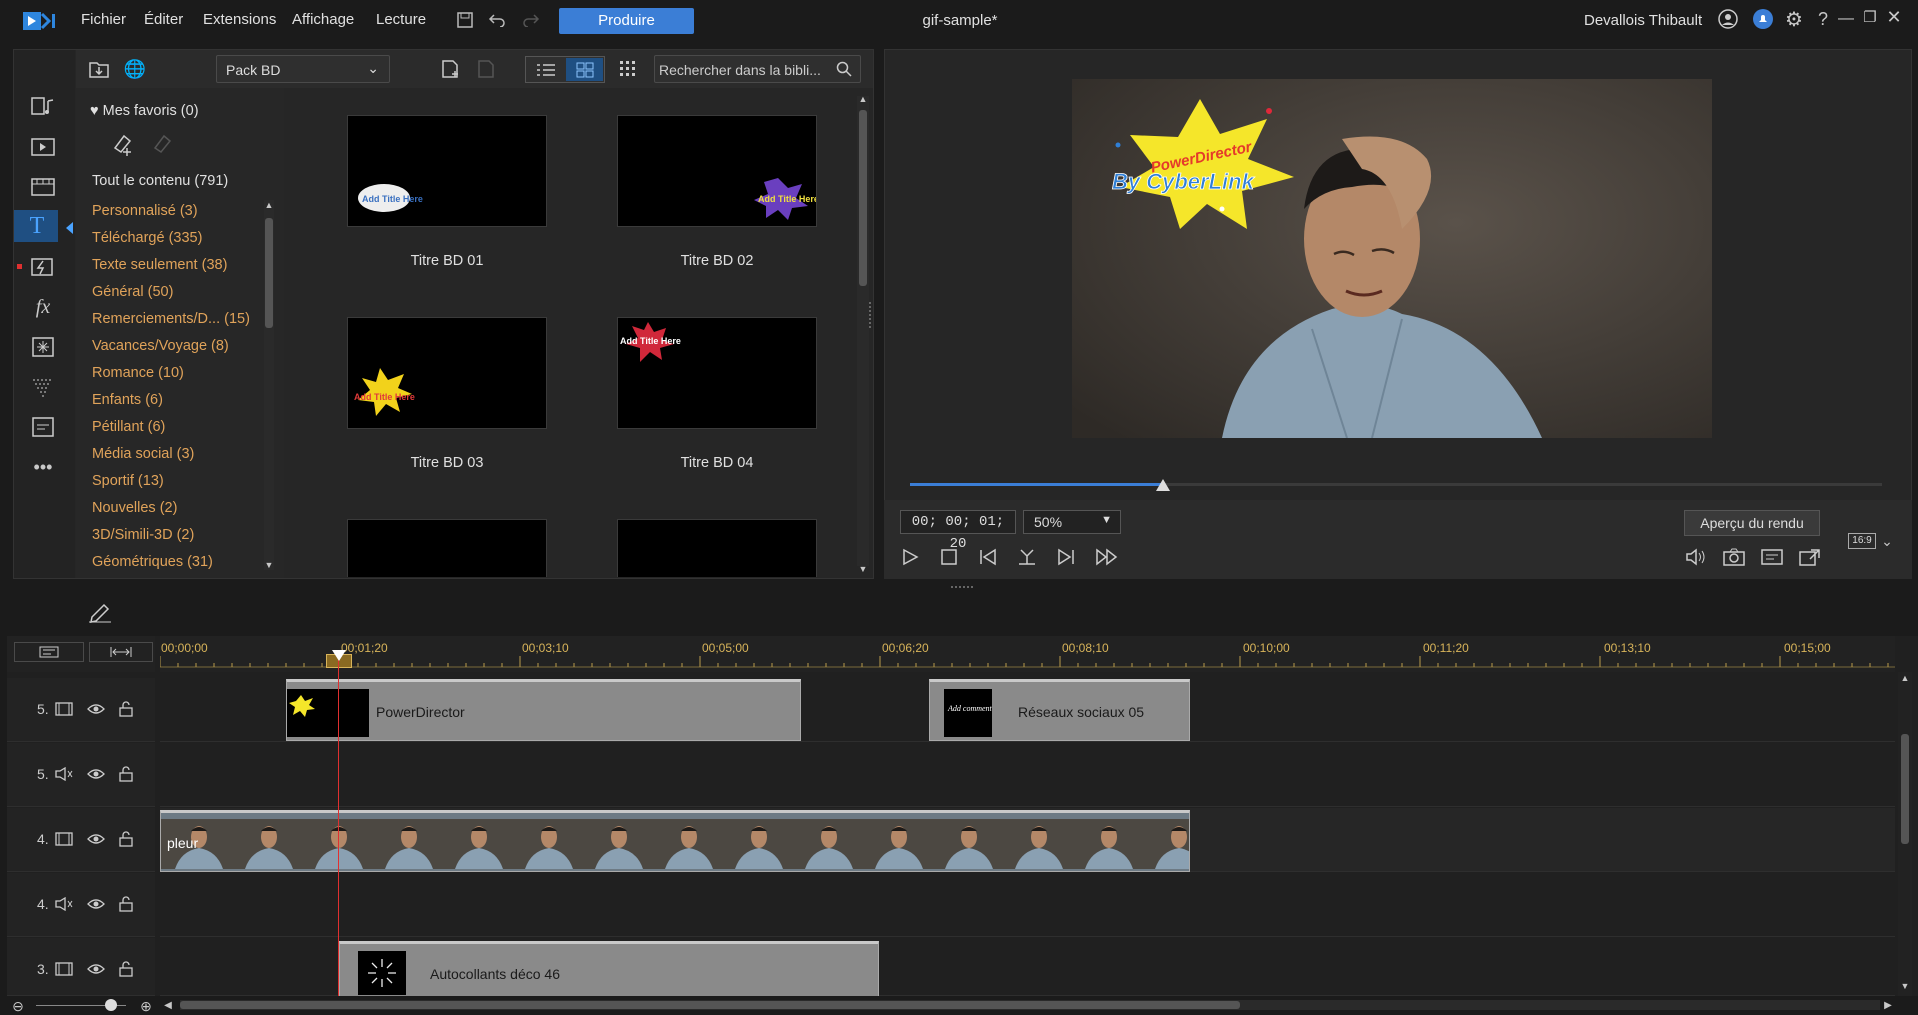 This screenshot has height=1015, width=1918. What do you see at coordinates (338, 828) in the screenshot?
I see `playhead-line` at bounding box center [338, 828].